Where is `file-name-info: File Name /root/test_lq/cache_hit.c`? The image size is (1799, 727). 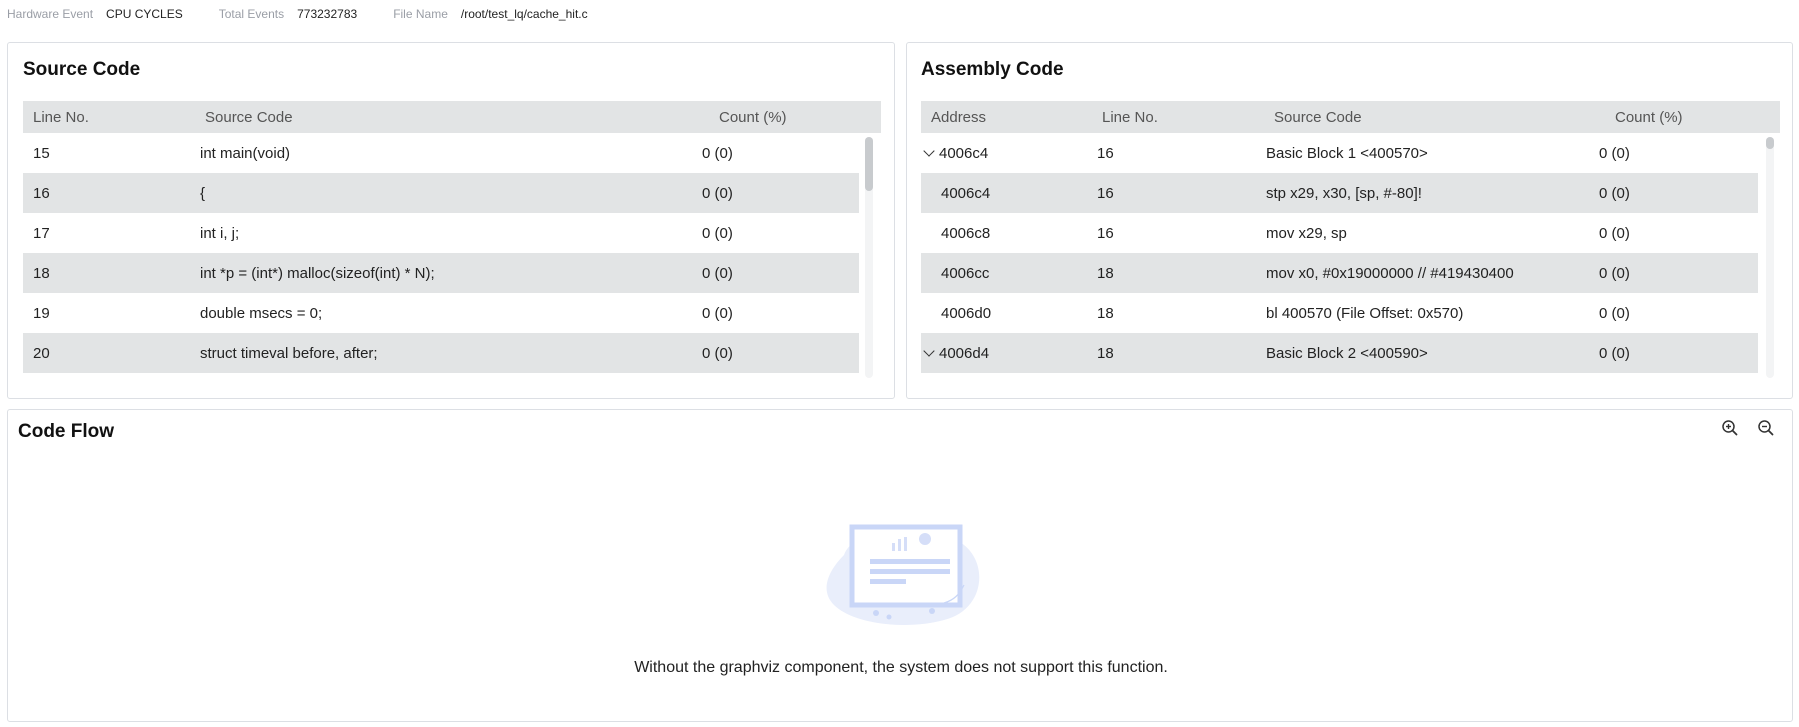 file-name-info: File Name /root/test_lq/cache_hit.c is located at coordinates (486, 14).